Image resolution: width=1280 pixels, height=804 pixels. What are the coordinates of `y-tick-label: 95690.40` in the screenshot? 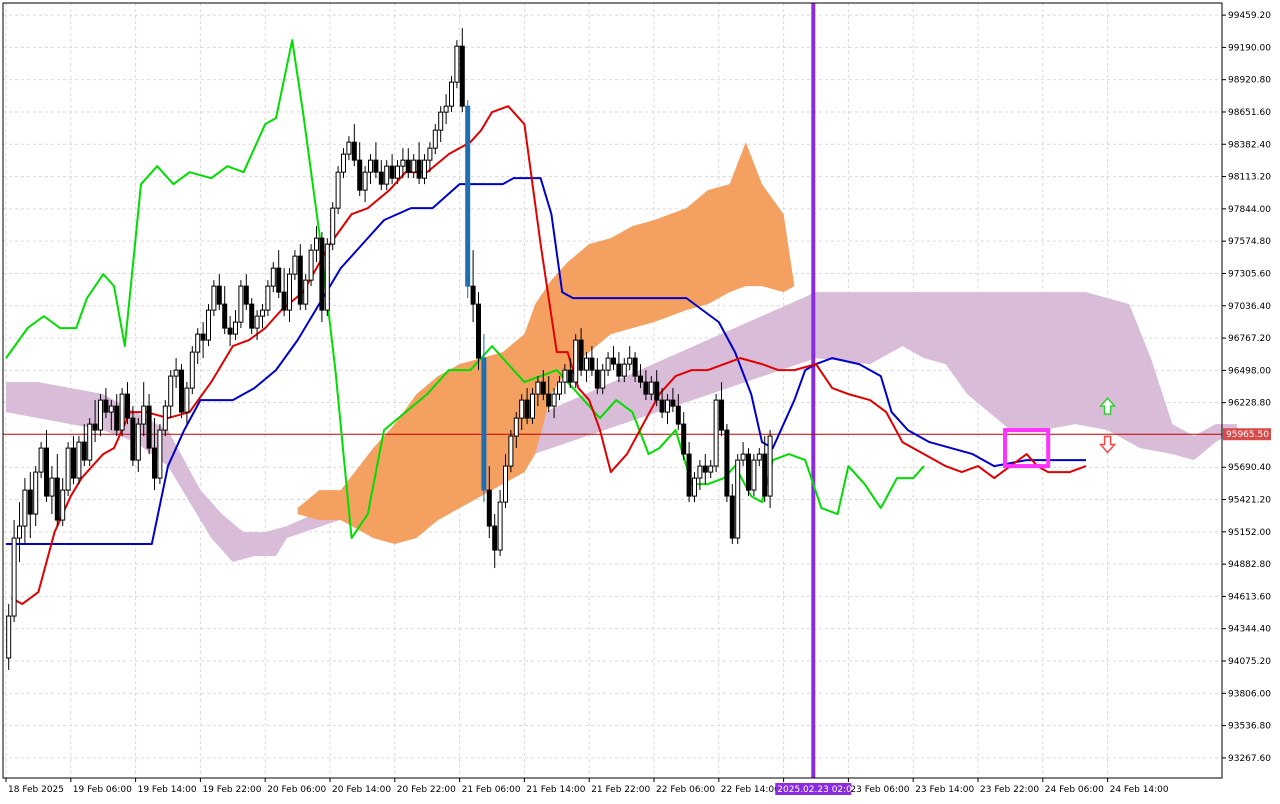 It's located at (1249, 468).